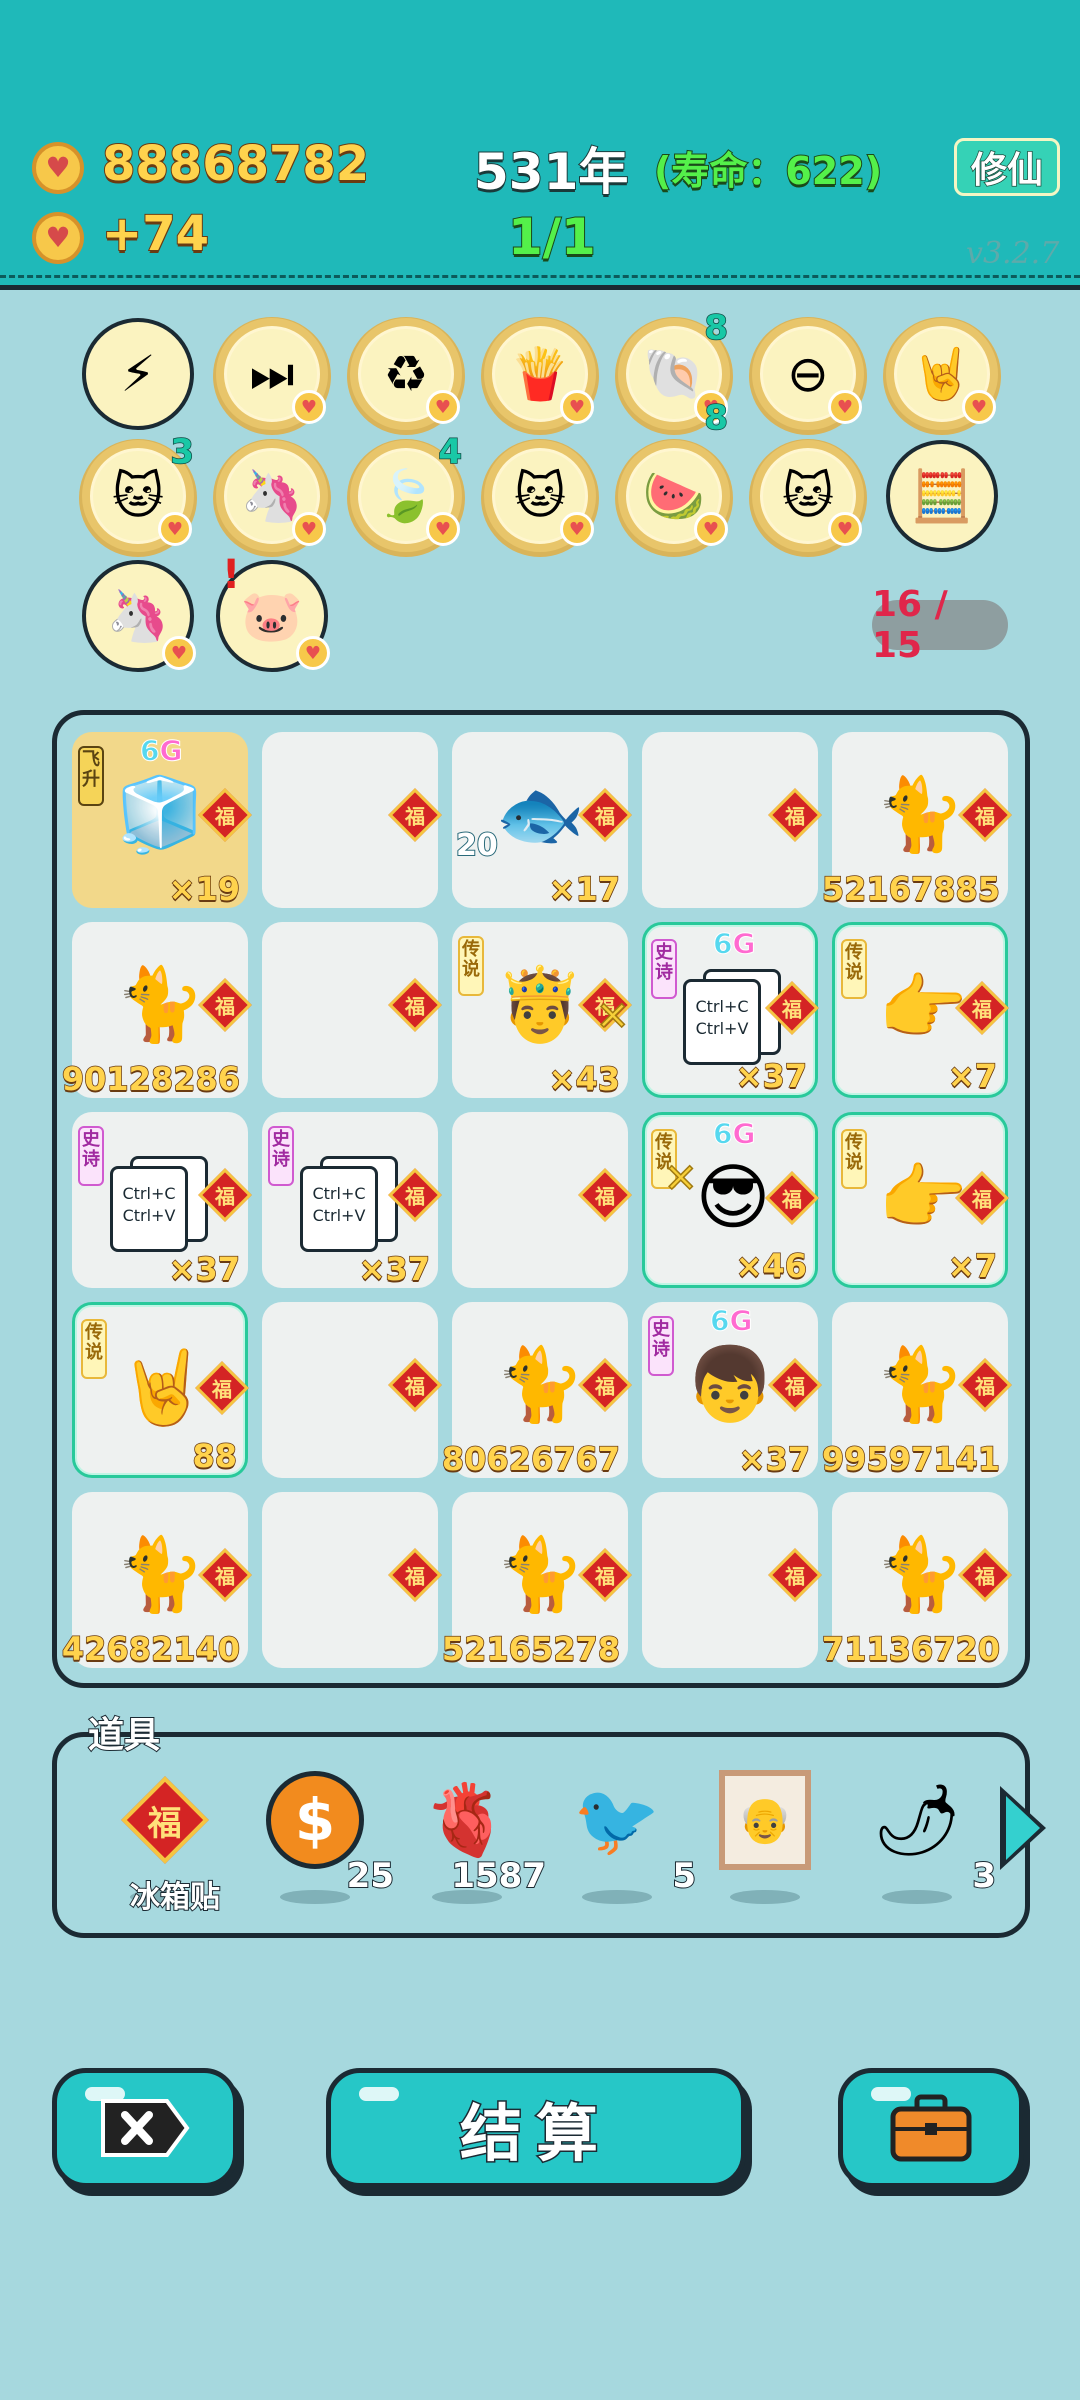  What do you see at coordinates (624, 1837) in the screenshot?
I see `tool-white-bird: 🐦 5` at bounding box center [624, 1837].